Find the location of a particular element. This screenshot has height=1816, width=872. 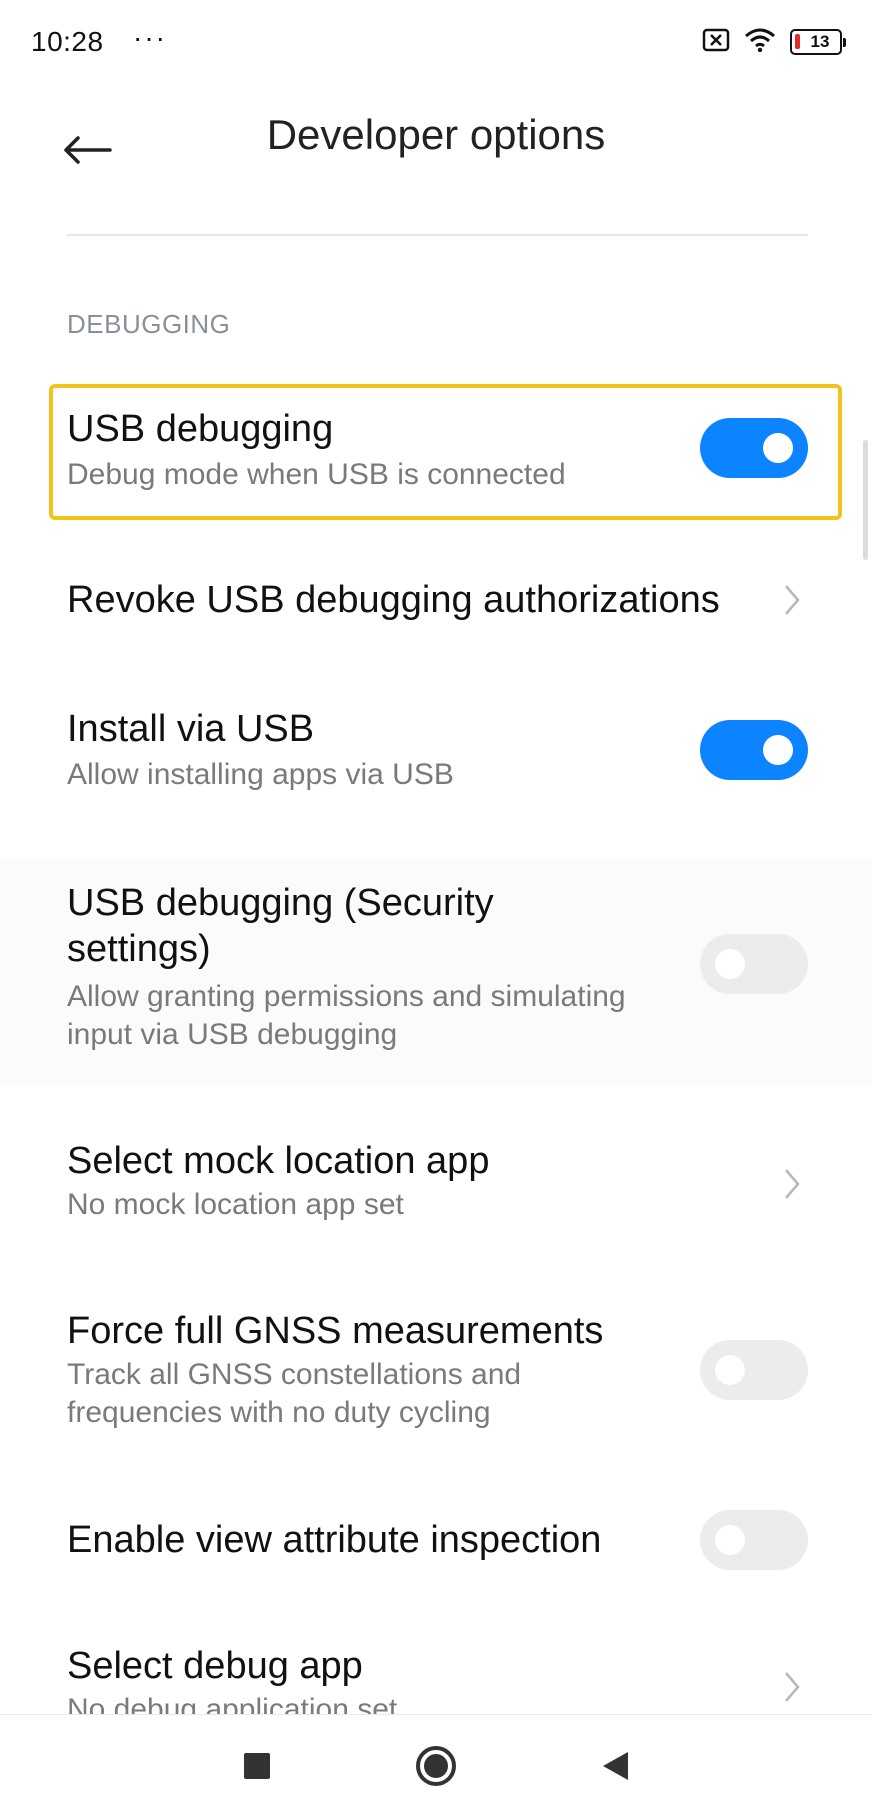

setting-title: Select mock location app is located at coordinates (278, 1161).